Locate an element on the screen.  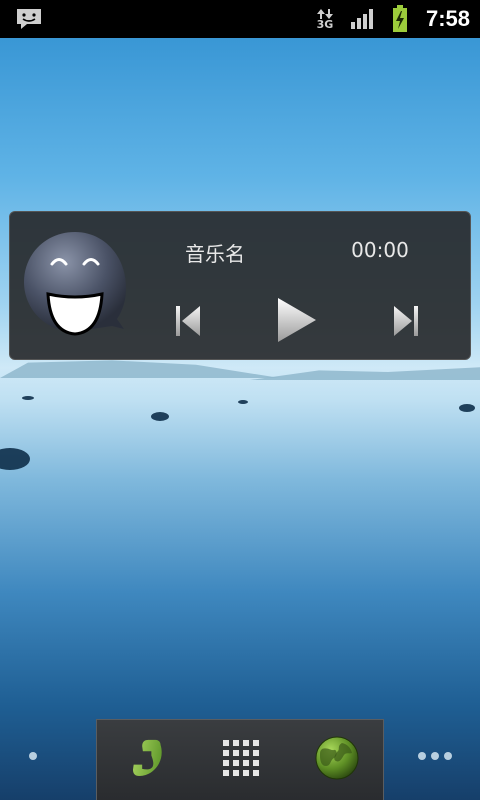
previous-track-icon is located at coordinates (188, 321).